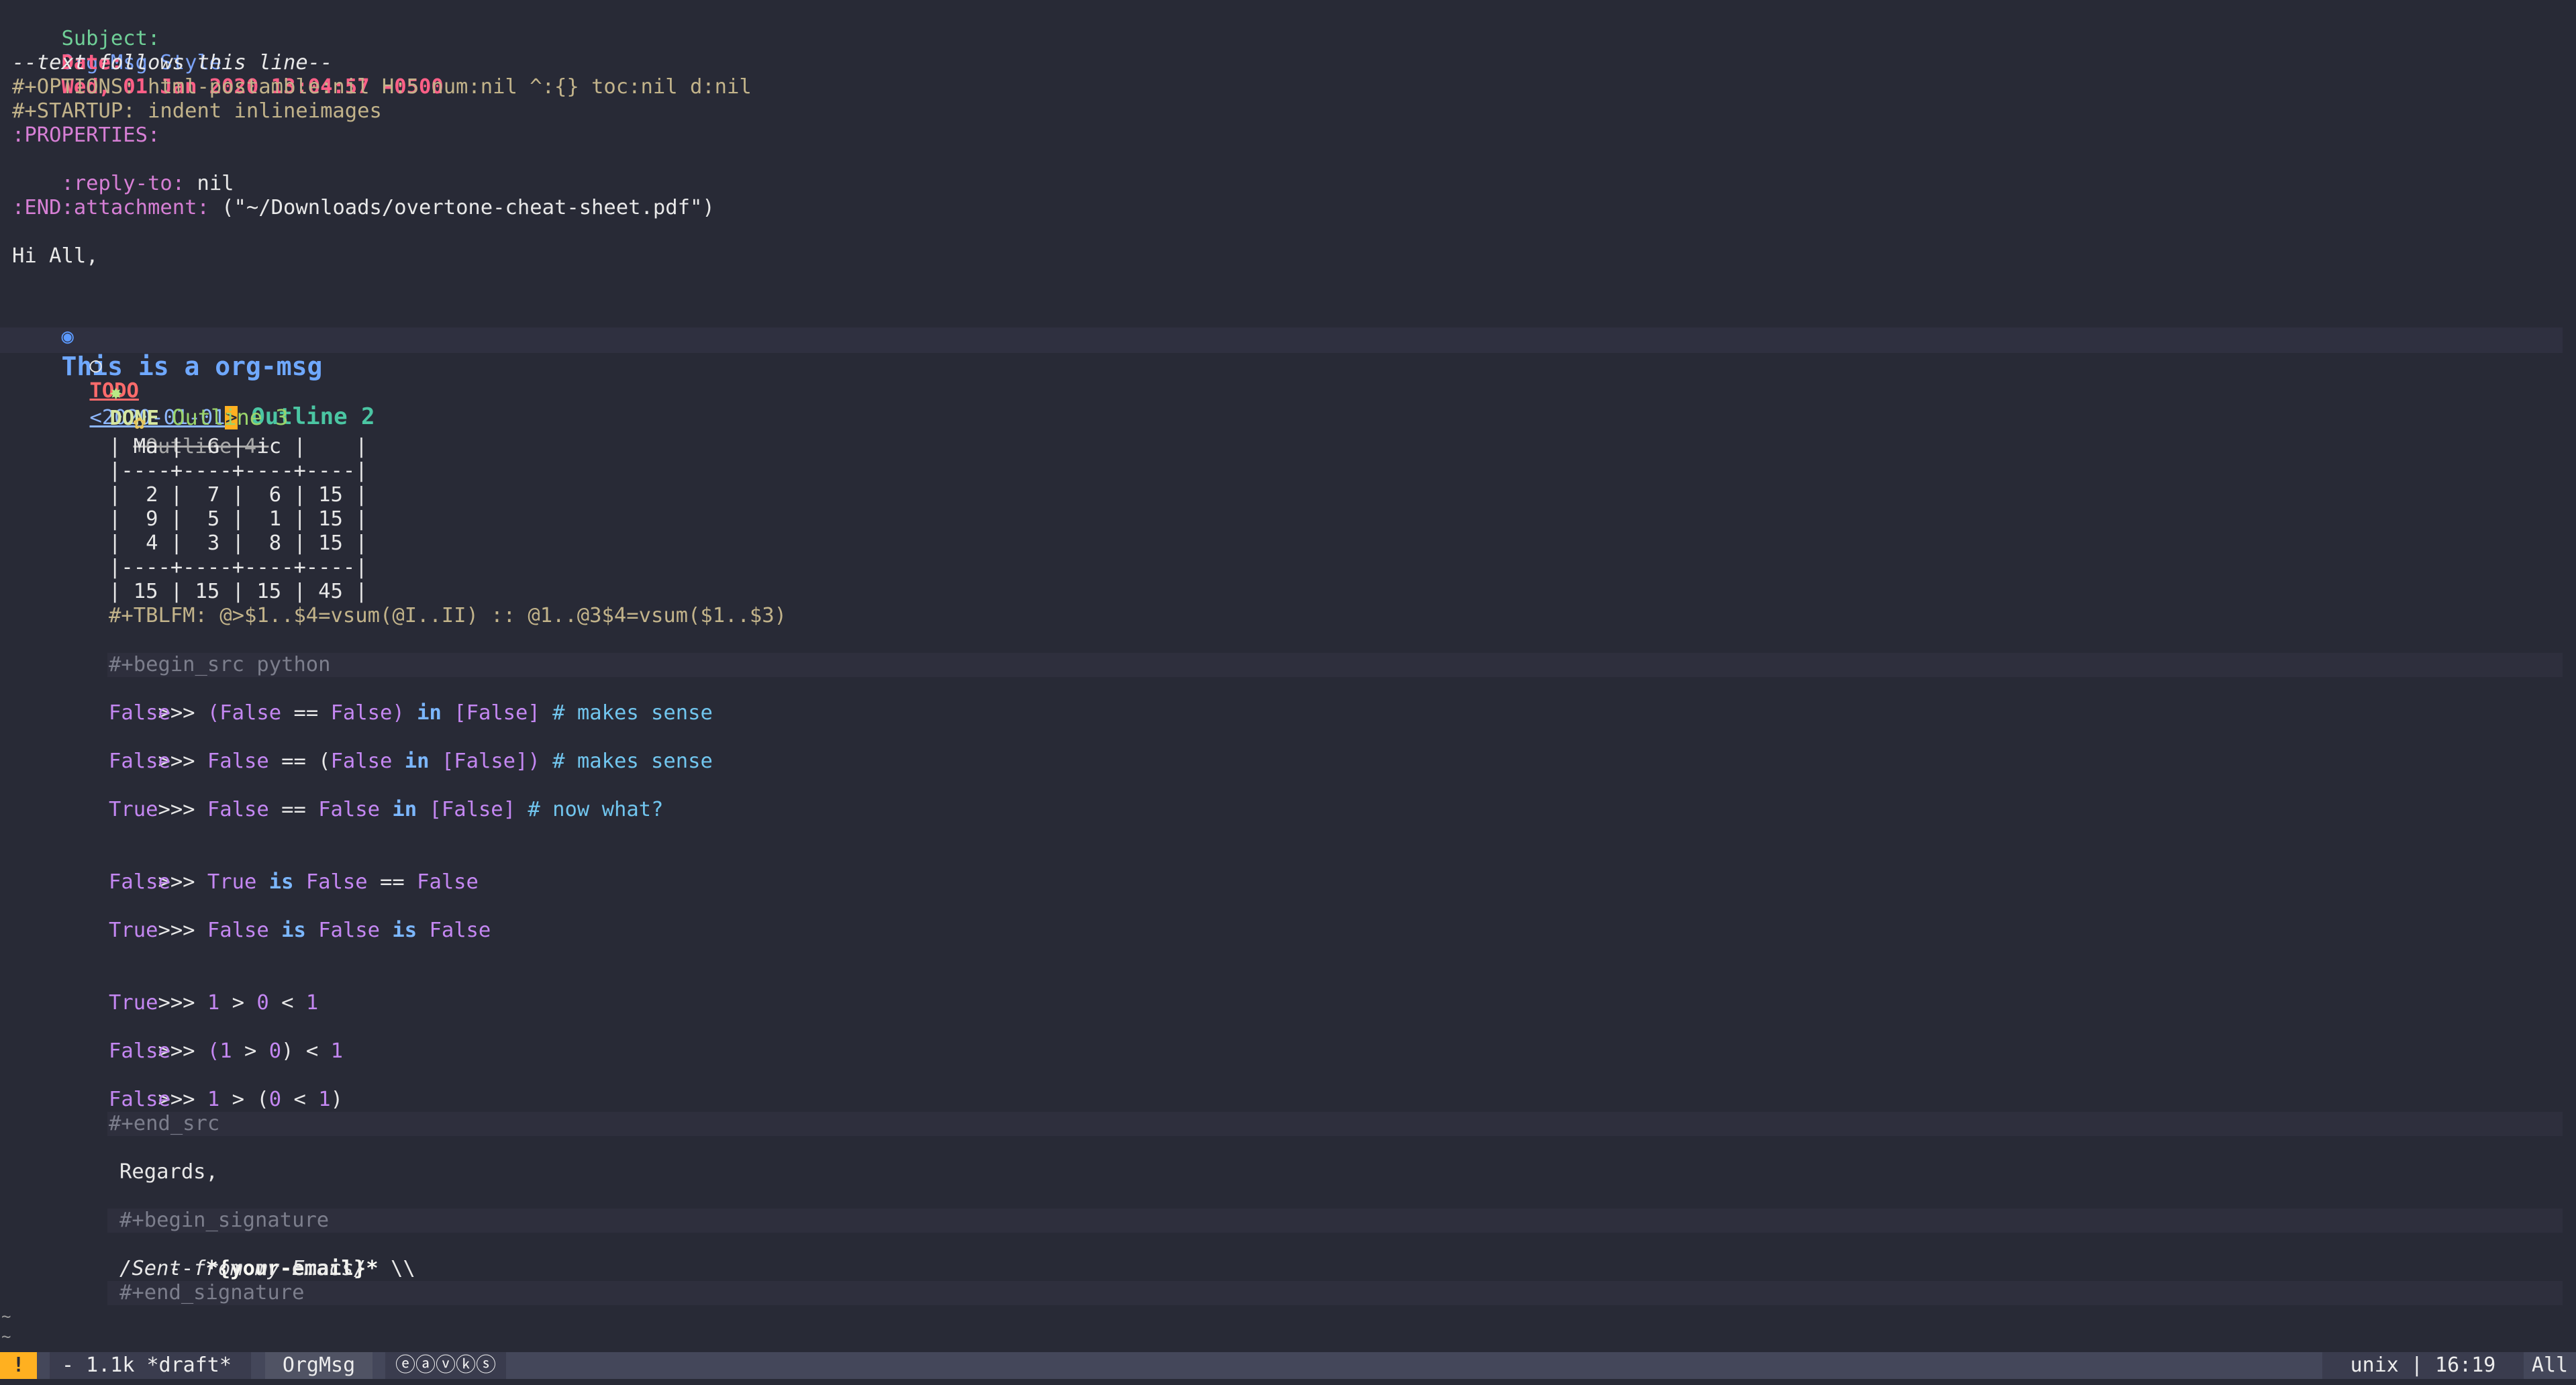 The width and height of the screenshot is (2576, 1385). Describe the element at coordinates (168, 1172) in the screenshot. I see `closing: Regards,` at that location.